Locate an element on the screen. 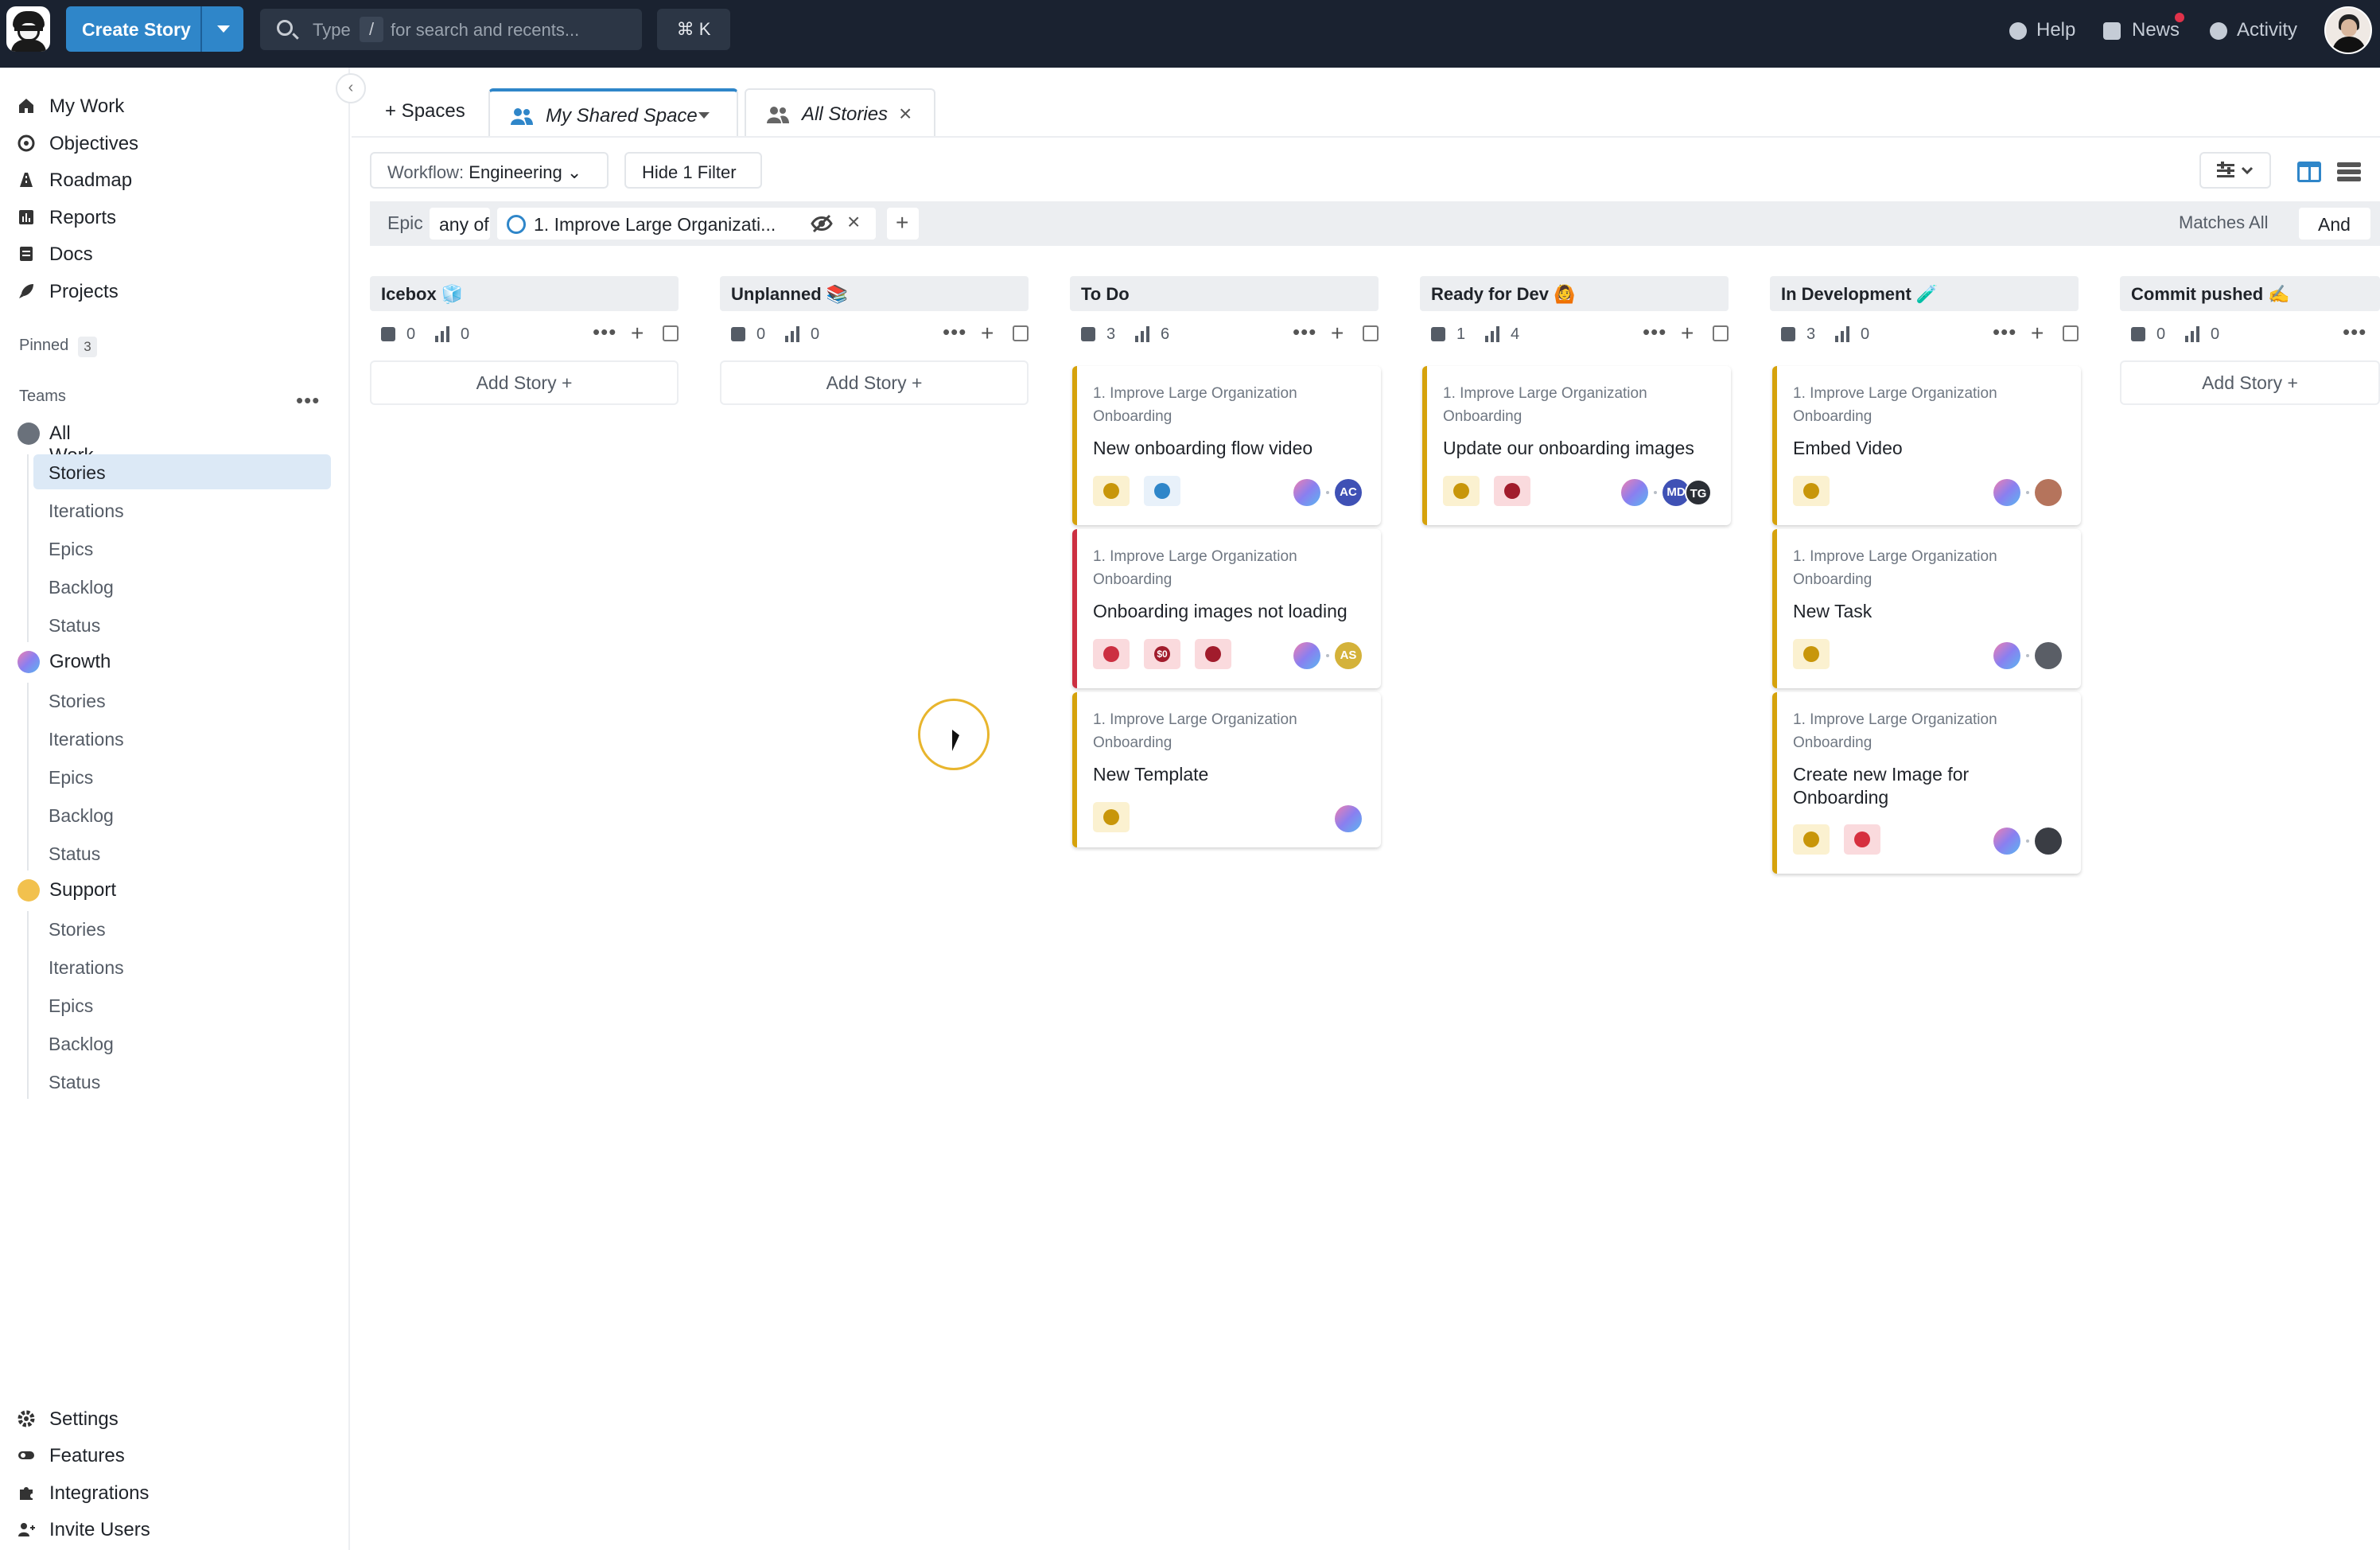 The image size is (2380, 1550). column-header-icebox: Icebox 🧊 is located at coordinates (524, 293).